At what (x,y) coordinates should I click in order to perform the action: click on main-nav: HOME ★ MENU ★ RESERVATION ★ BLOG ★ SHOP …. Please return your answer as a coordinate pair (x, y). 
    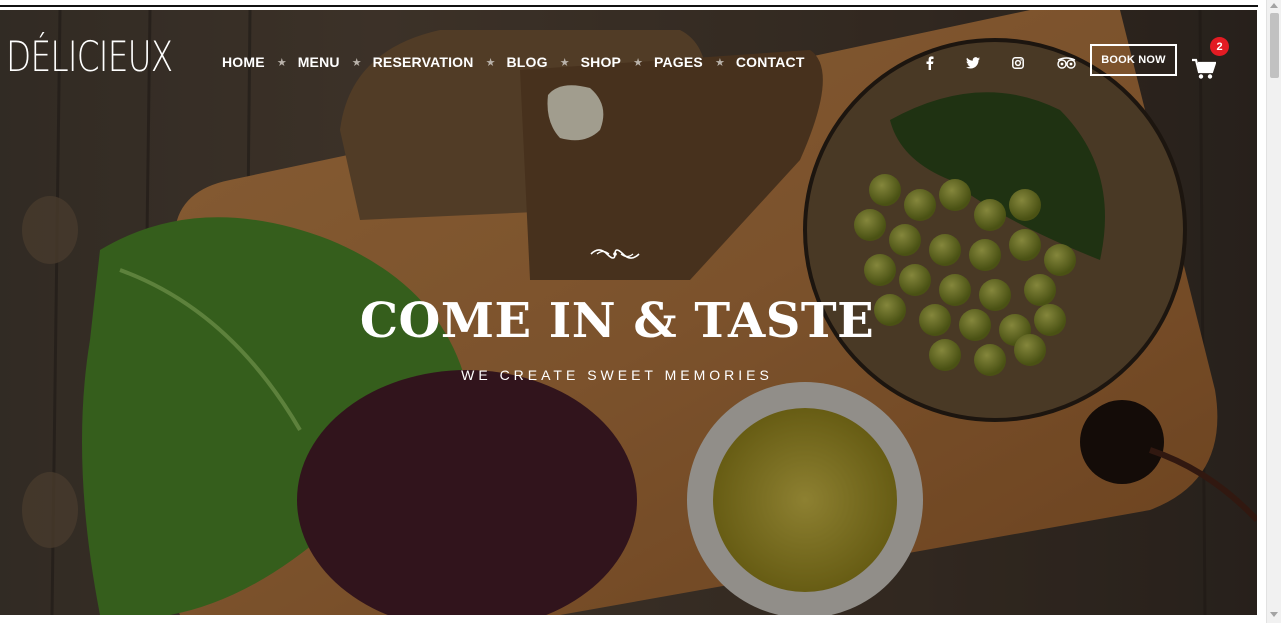
    Looking at the image, I should click on (513, 62).